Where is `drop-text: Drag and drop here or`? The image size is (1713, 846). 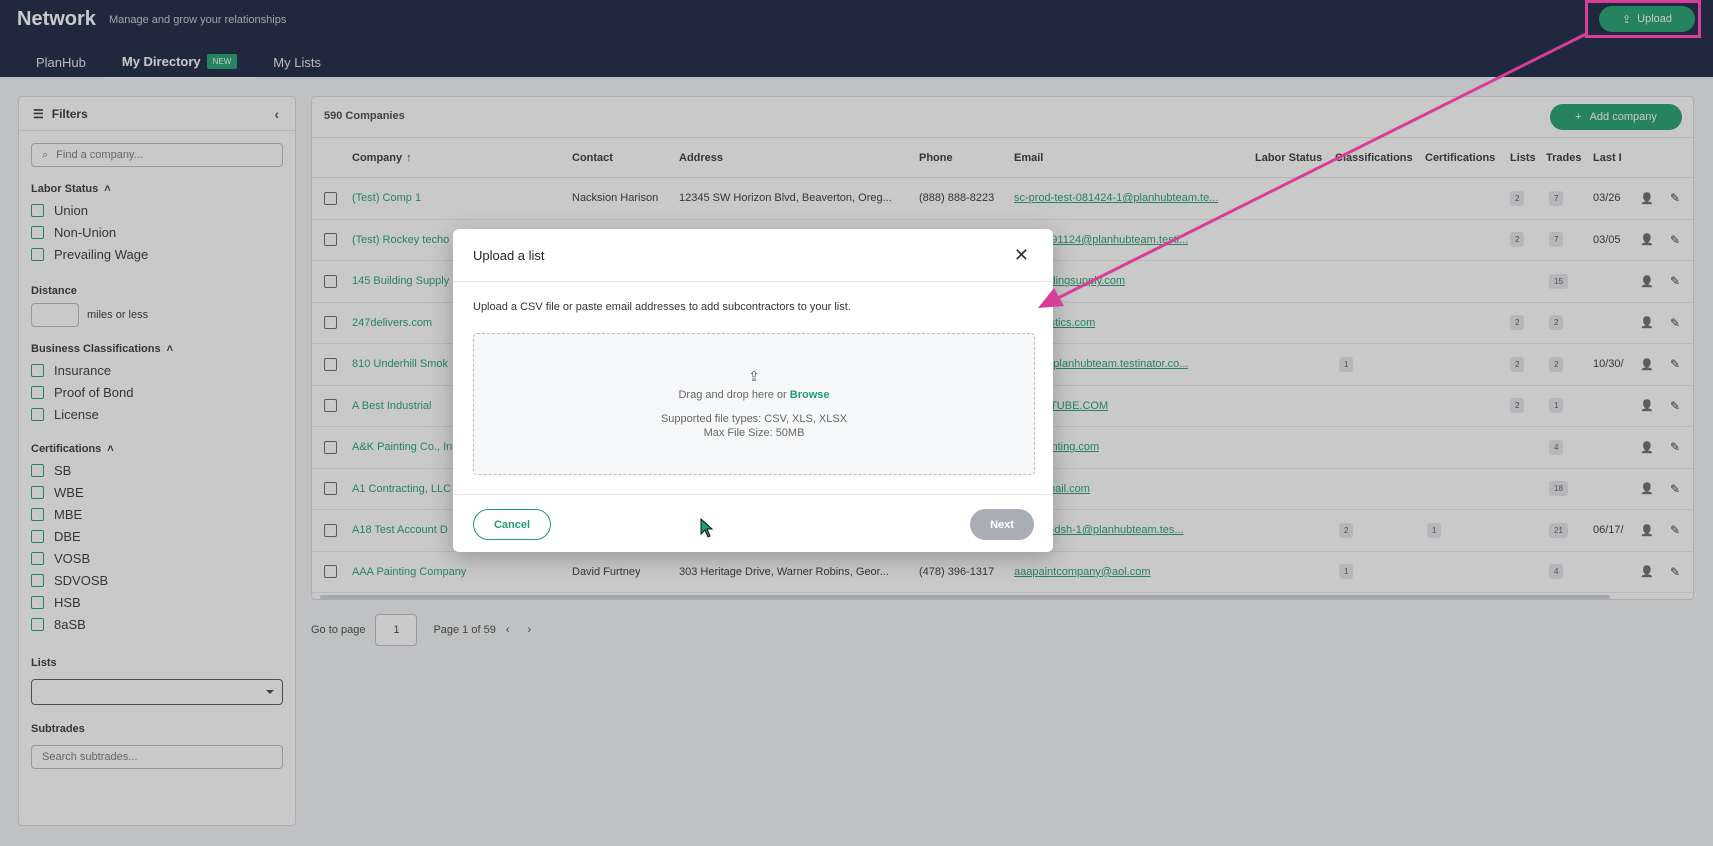 drop-text: Drag and drop here or is located at coordinates (732, 395).